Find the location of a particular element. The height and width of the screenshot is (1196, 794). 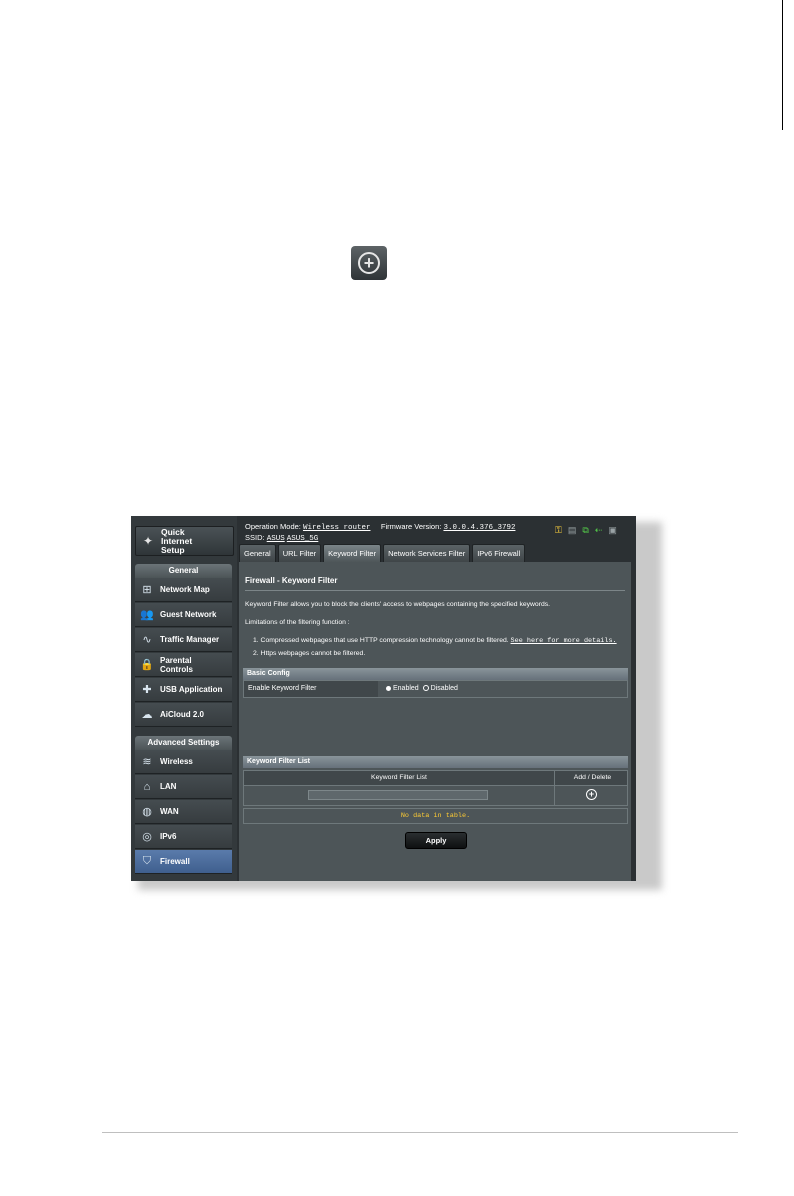

sidebar-item-guest-network: 👥 Guest Network is located at coordinates (183, 615).